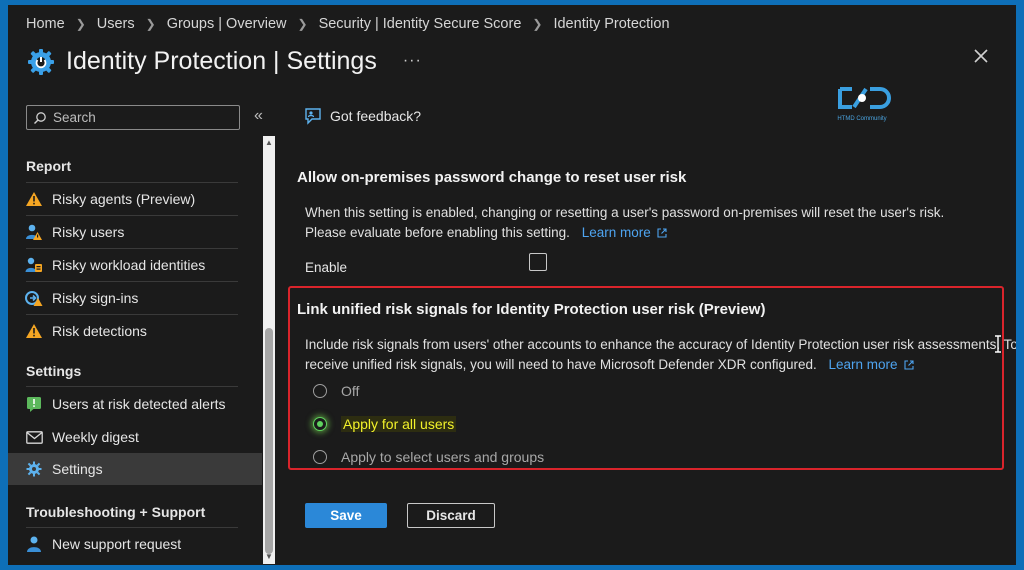  I want to click on search-box, so click(133, 117).